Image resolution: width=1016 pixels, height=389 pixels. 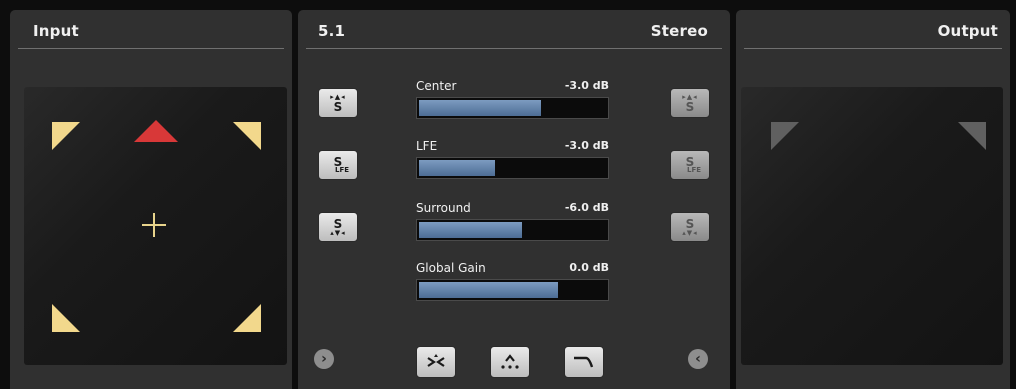 I want to click on input-format-label: 5.1, so click(x=332, y=31).